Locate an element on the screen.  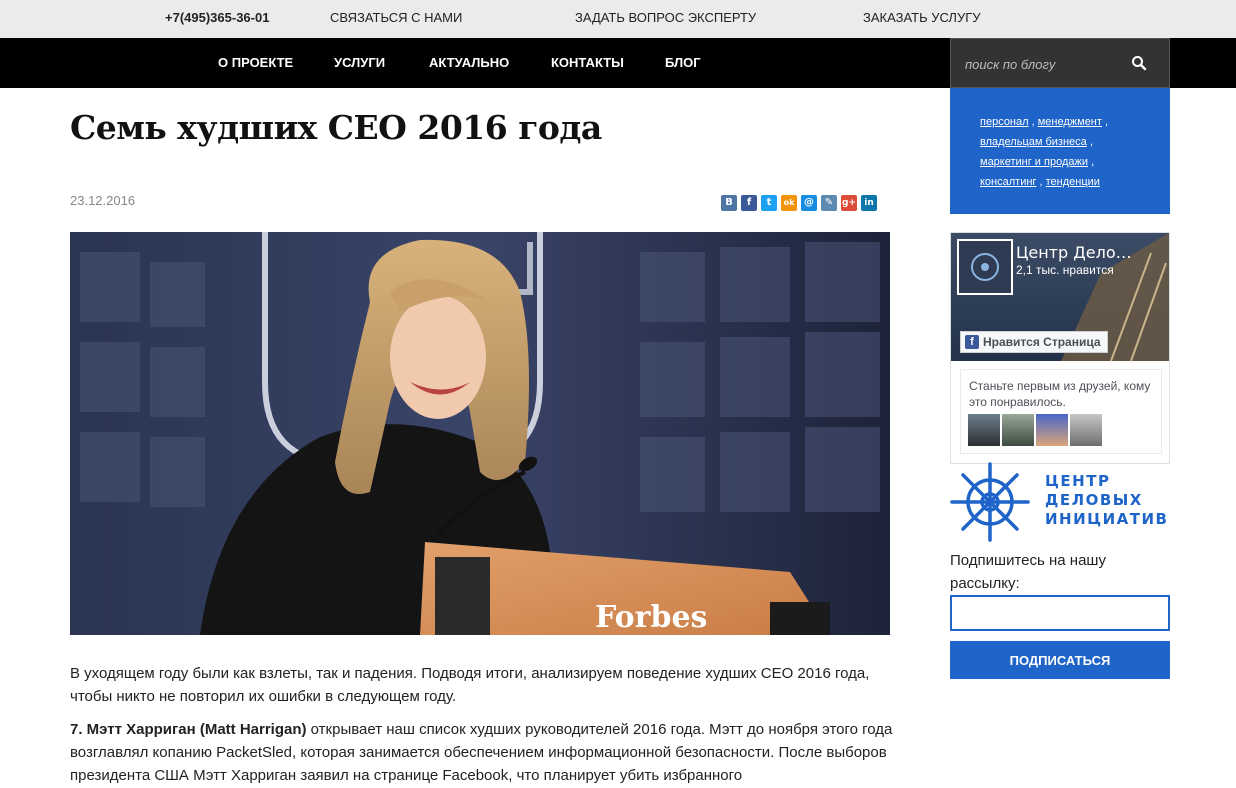
logo-text: ЦЕНТР ДЕЛОВЫХ ИНИЦИАТИВ is located at coordinates (1106, 500).